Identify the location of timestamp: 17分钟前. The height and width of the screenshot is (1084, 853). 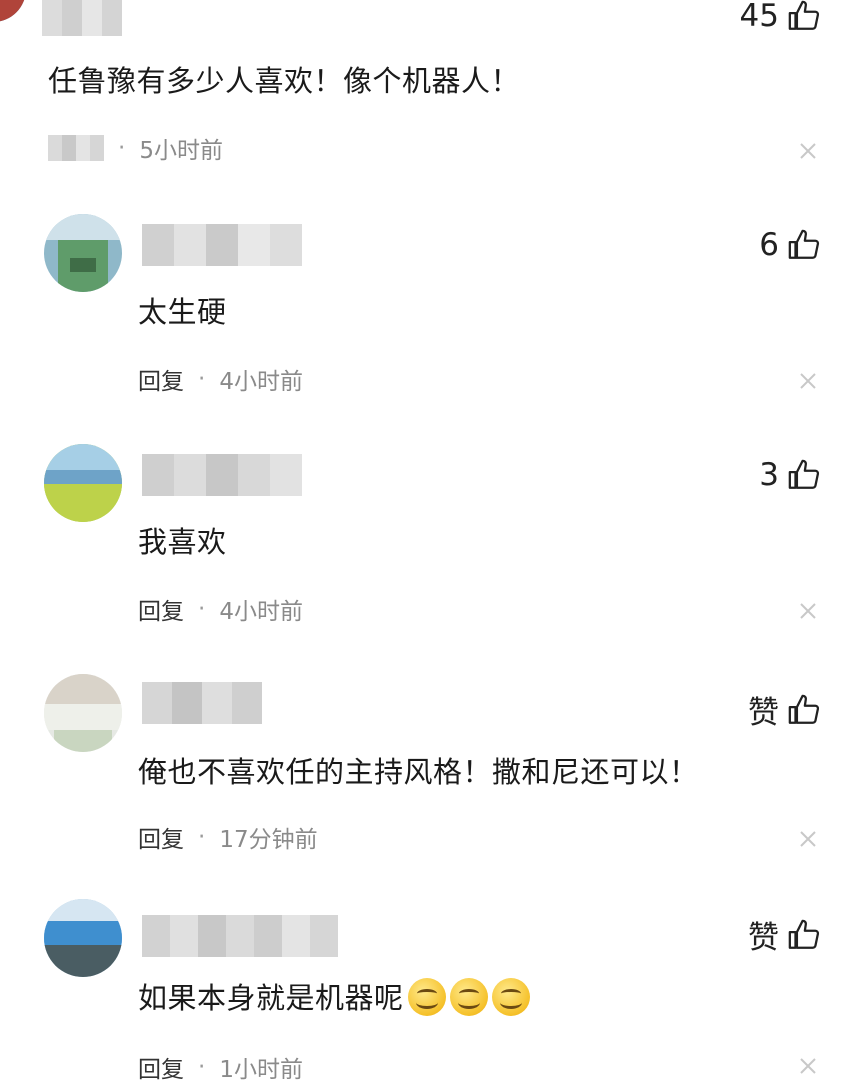
(268, 840).